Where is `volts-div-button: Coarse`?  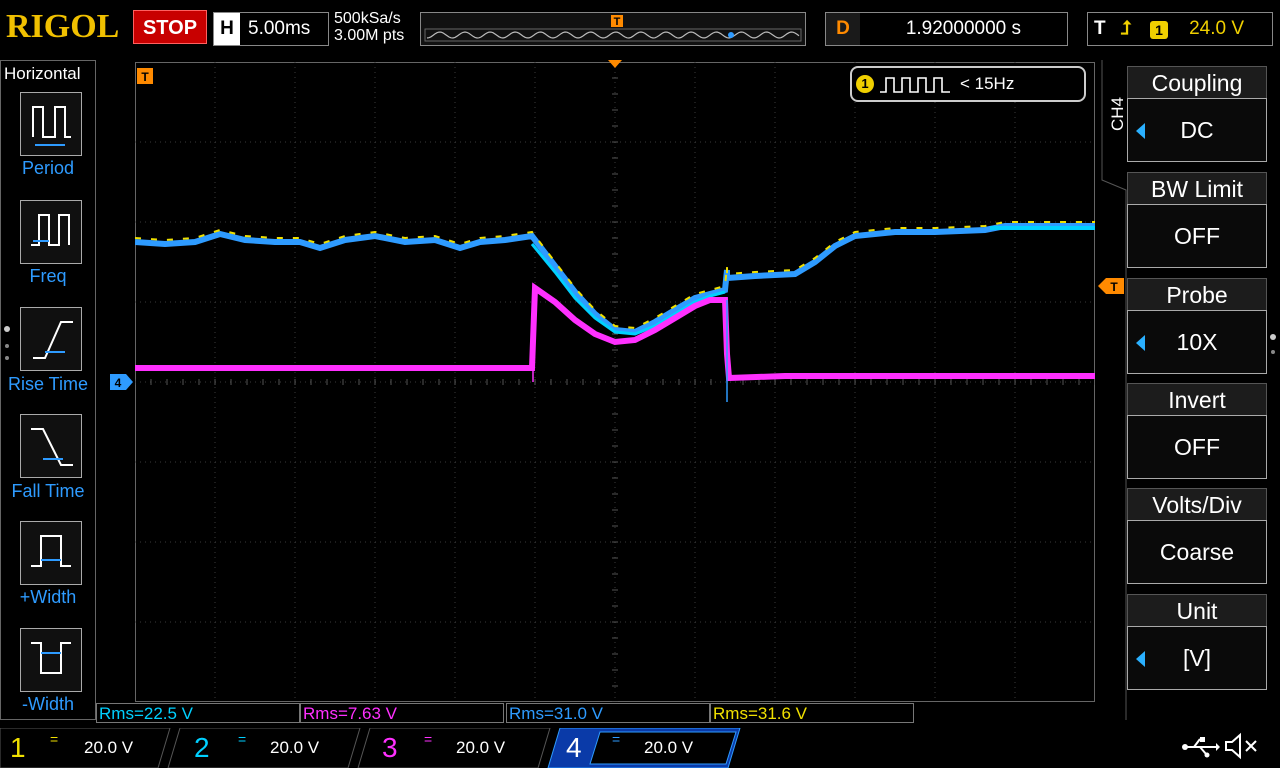 volts-div-button: Coarse is located at coordinates (1197, 552).